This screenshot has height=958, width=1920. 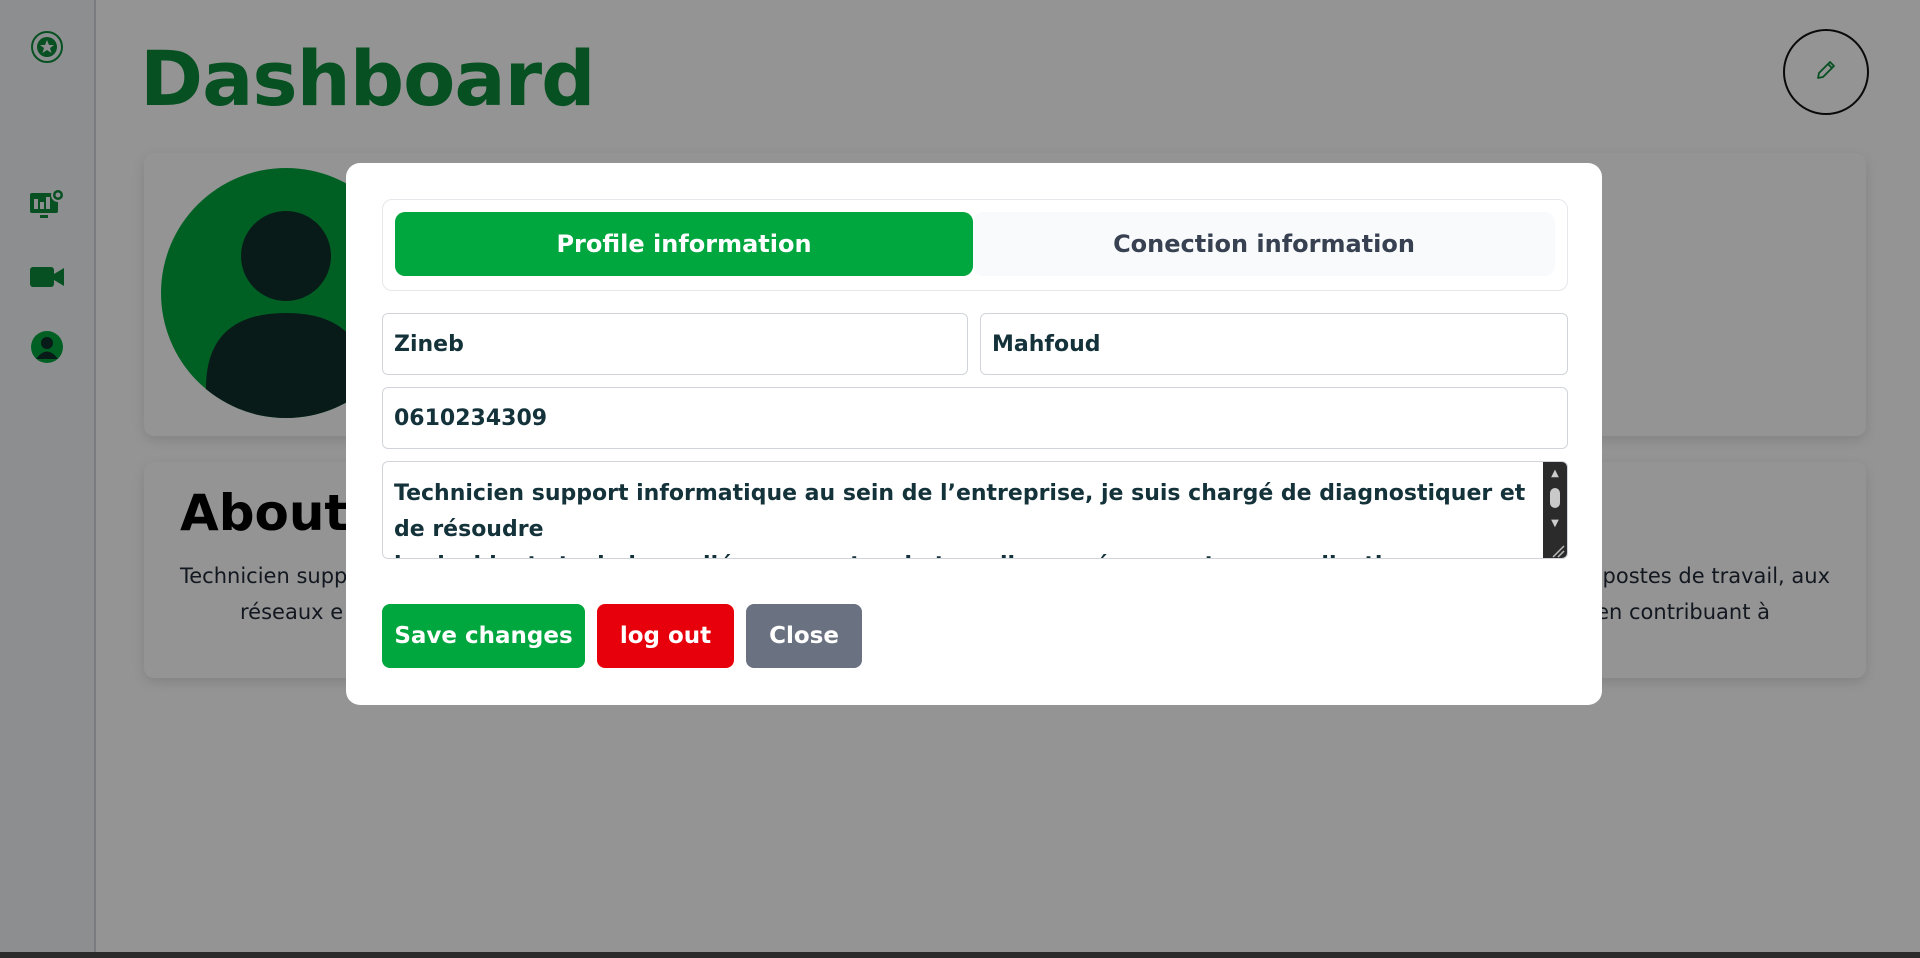 What do you see at coordinates (675, 344) in the screenshot?
I see `first-name-field` at bounding box center [675, 344].